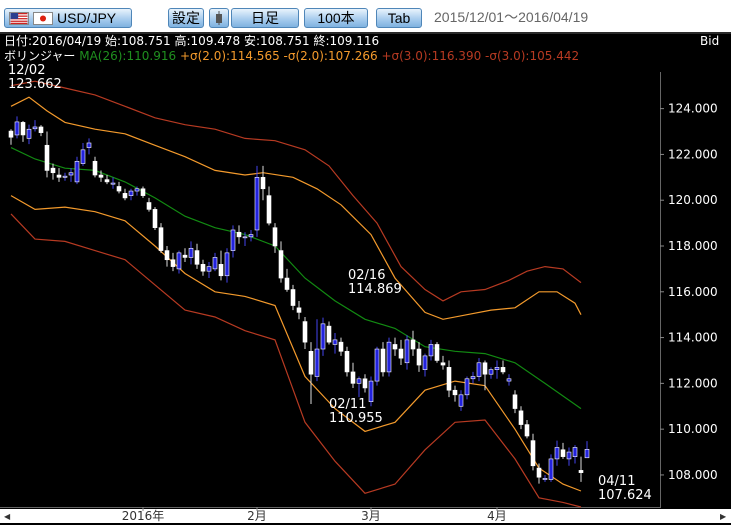 Image resolution: width=731 pixels, height=525 pixels. Describe the element at coordinates (127, 56) in the screenshot. I see `legend-ma: MA(26):110.916` at that location.